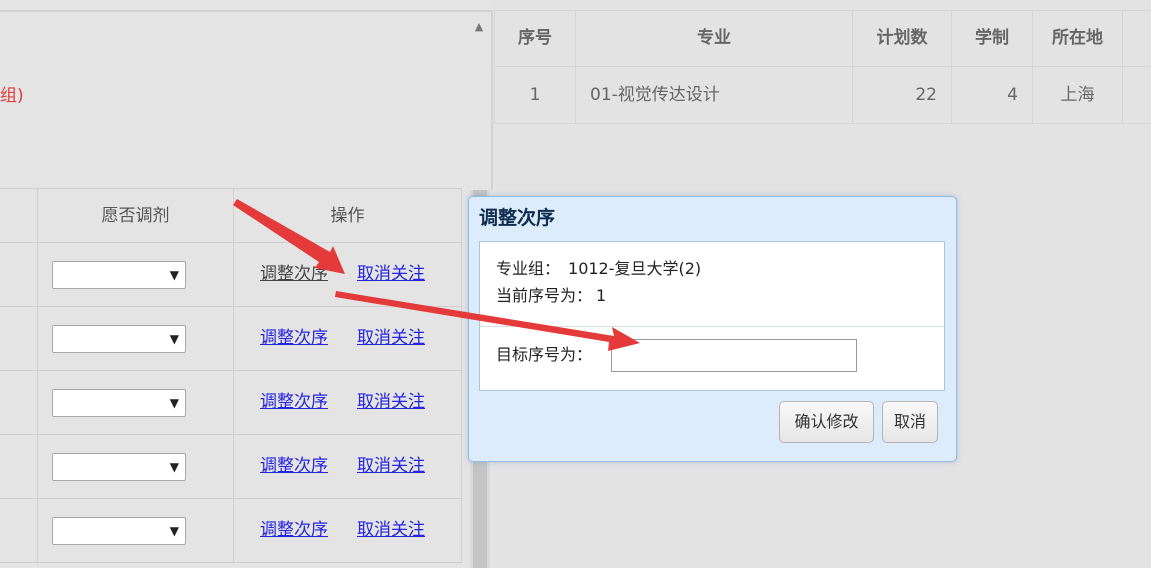 Image resolution: width=1151 pixels, height=568 pixels. Describe the element at coordinates (601, 295) in the screenshot. I see `current-index-value: 1` at that location.